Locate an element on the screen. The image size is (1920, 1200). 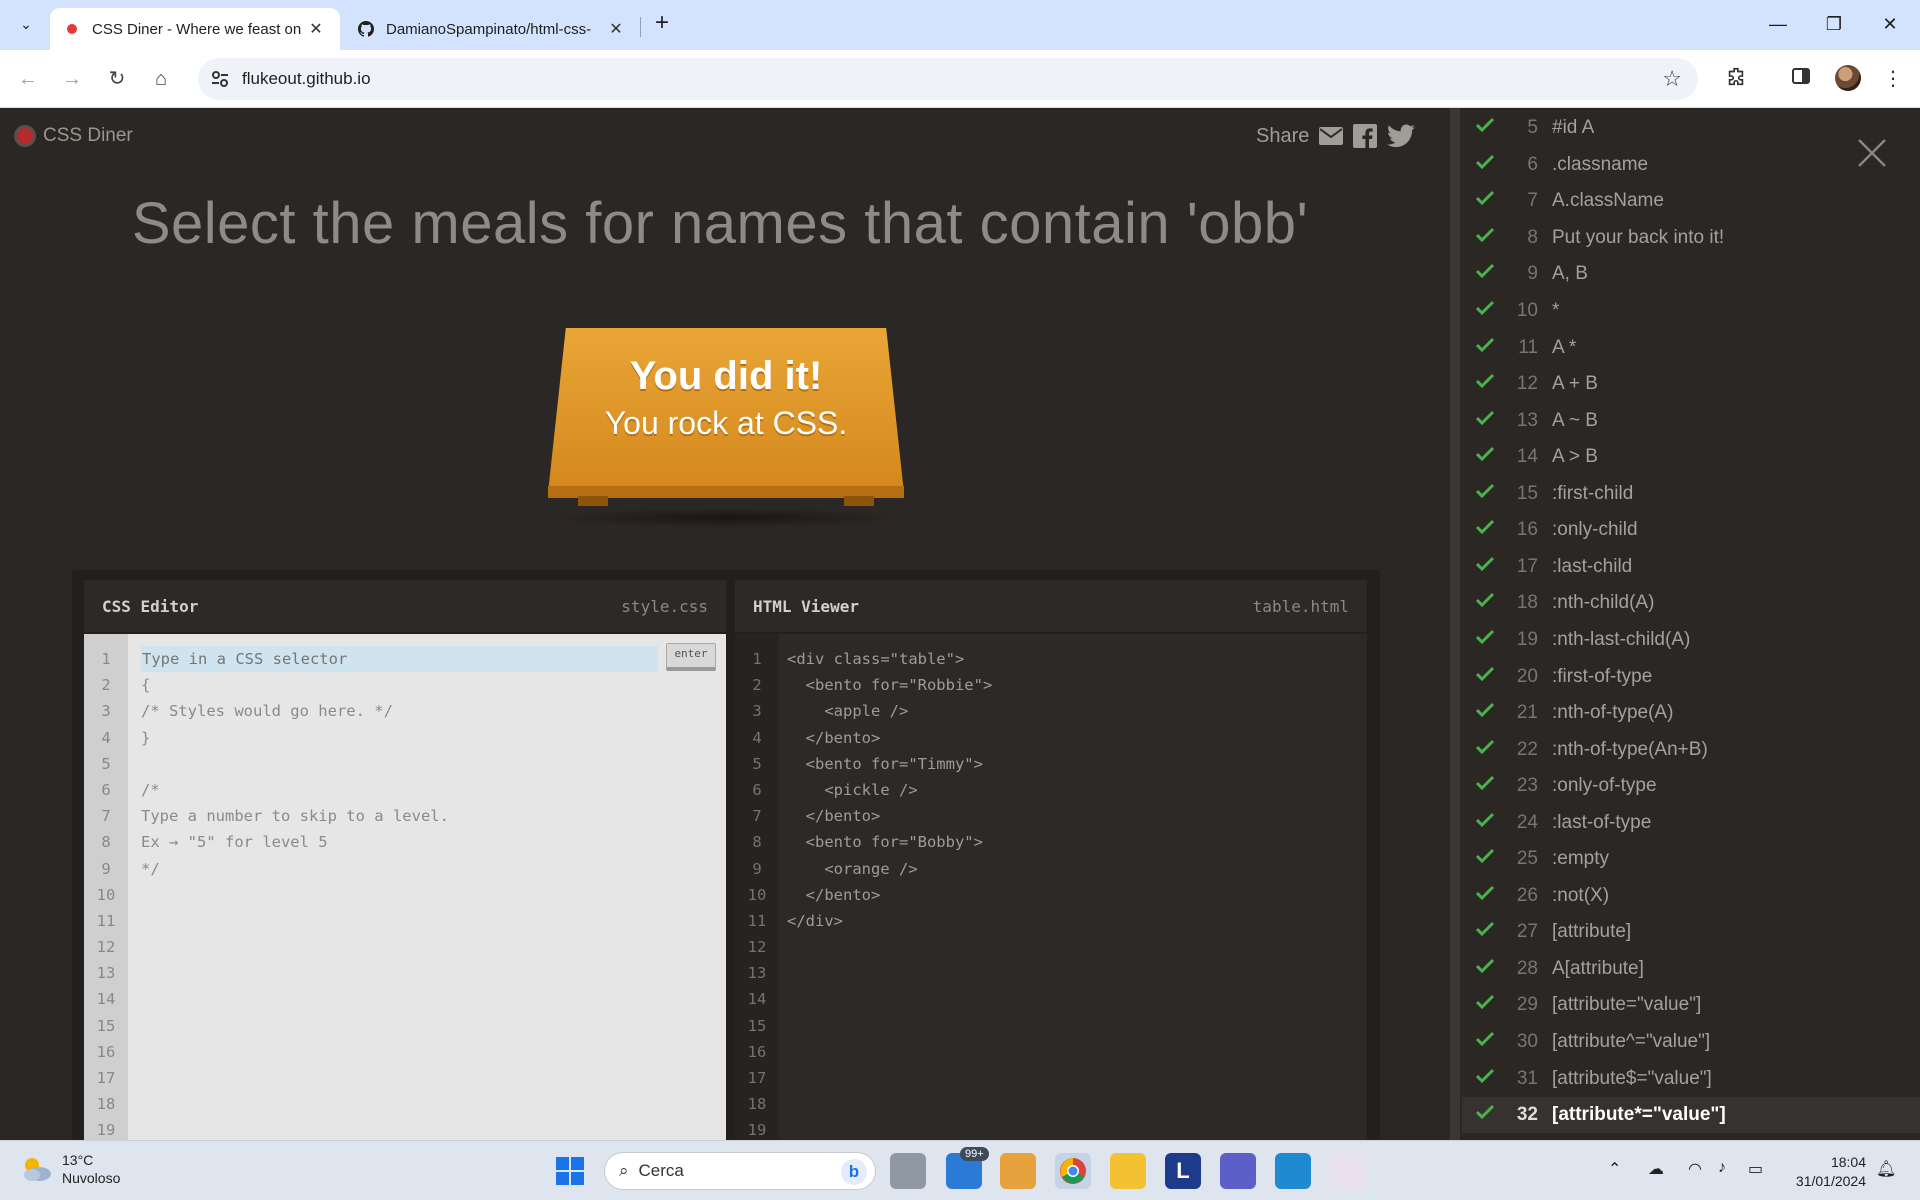
address-bar: flukeout.github.io ☆ is located at coordinates (948, 79).